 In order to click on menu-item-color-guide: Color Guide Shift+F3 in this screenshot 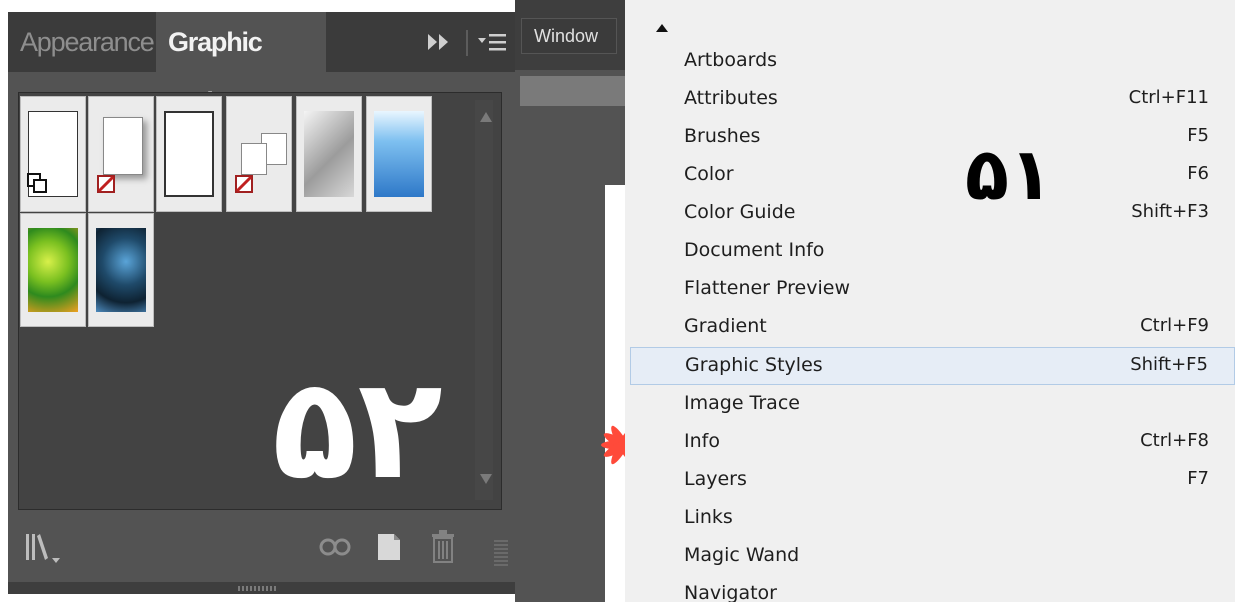, I will do `click(932, 214)`.